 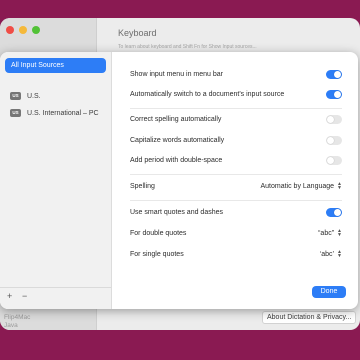 What do you see at coordinates (63, 113) in the screenshot?
I see `input-source-label: U.S. International – PC` at bounding box center [63, 113].